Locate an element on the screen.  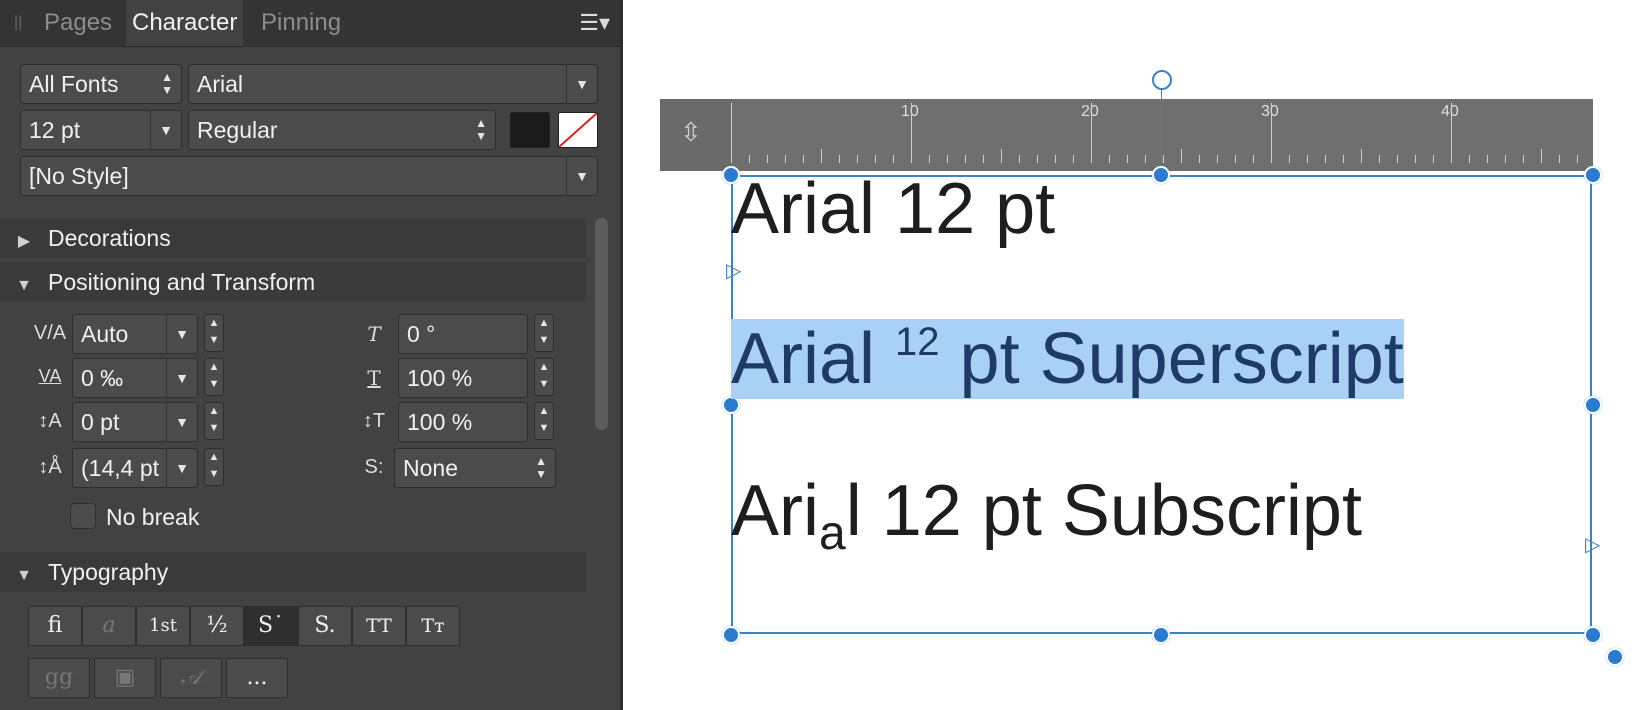
section-decorations: ▶ Decorations is located at coordinates (293, 238).